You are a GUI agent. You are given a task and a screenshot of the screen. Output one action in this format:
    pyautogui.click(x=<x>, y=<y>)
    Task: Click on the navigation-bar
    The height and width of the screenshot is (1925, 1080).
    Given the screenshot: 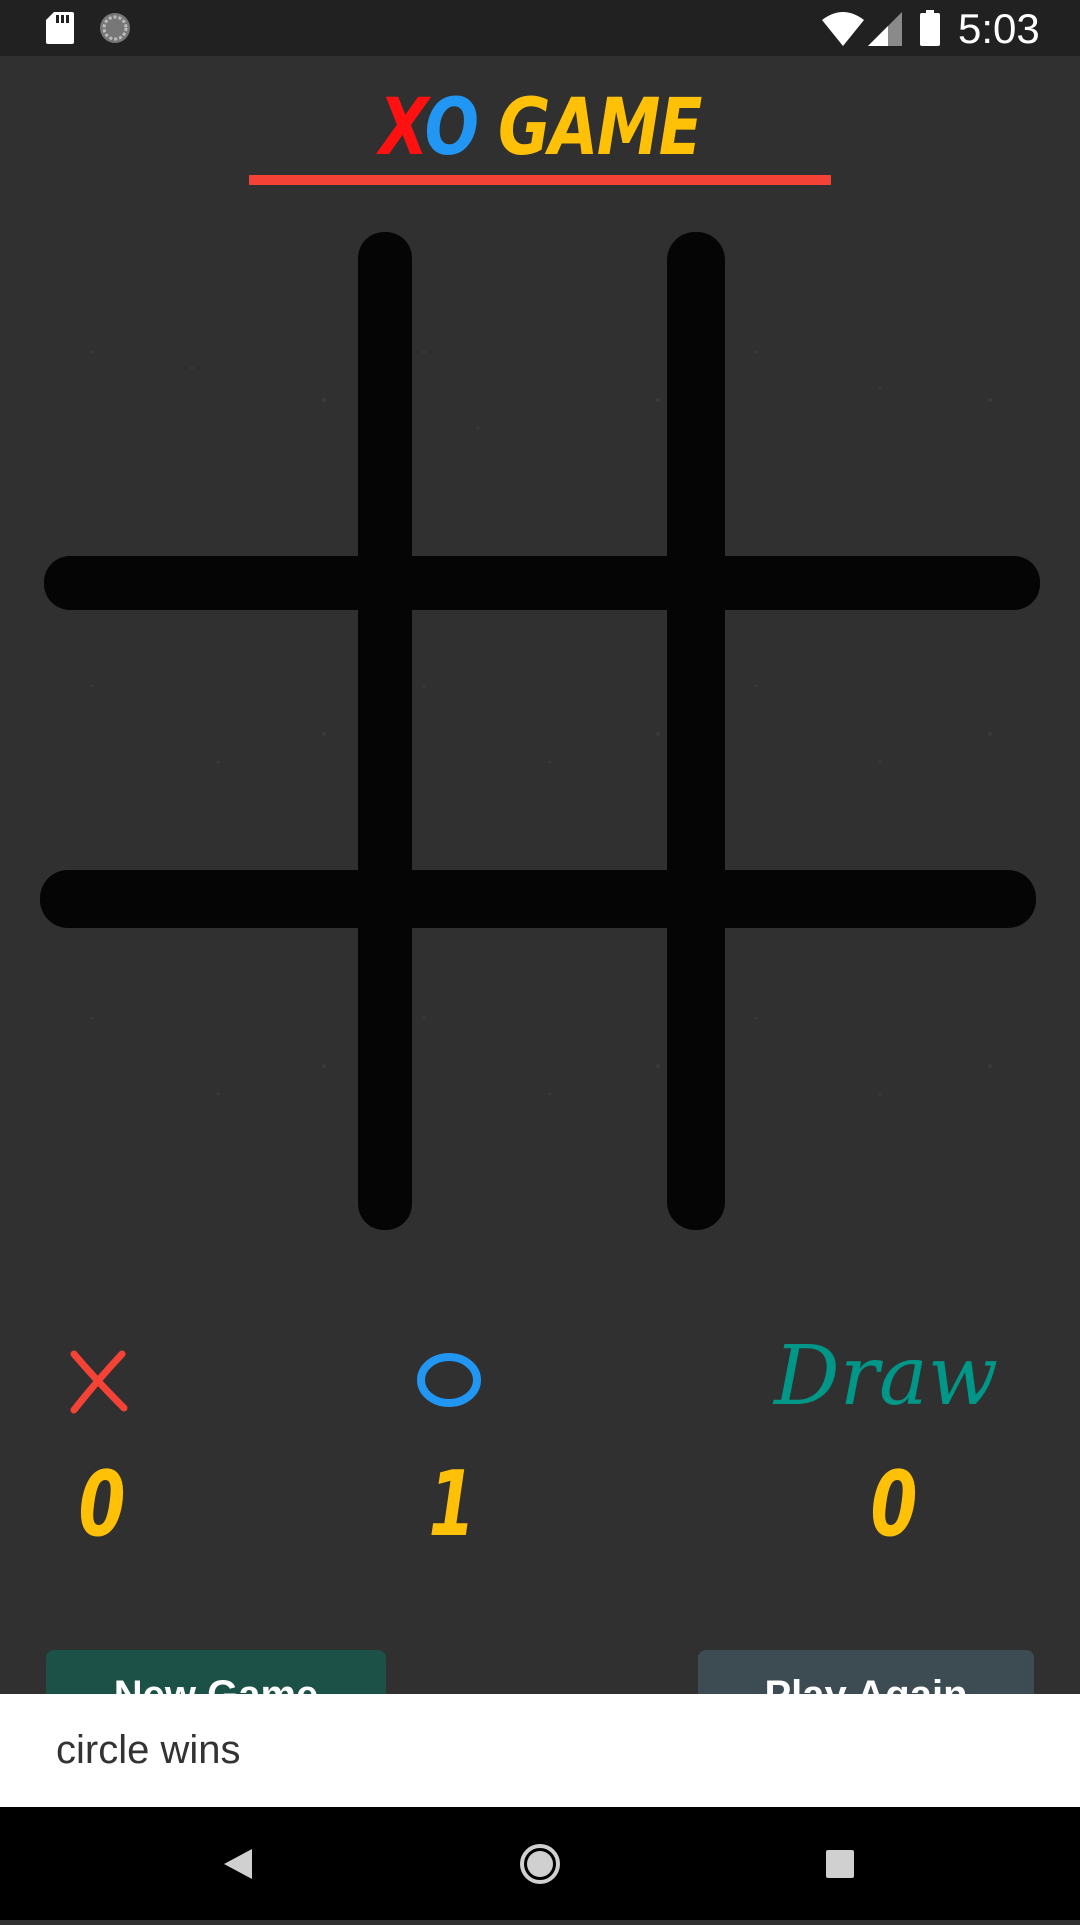 What is the action you would take?
    pyautogui.click(x=540, y=1863)
    